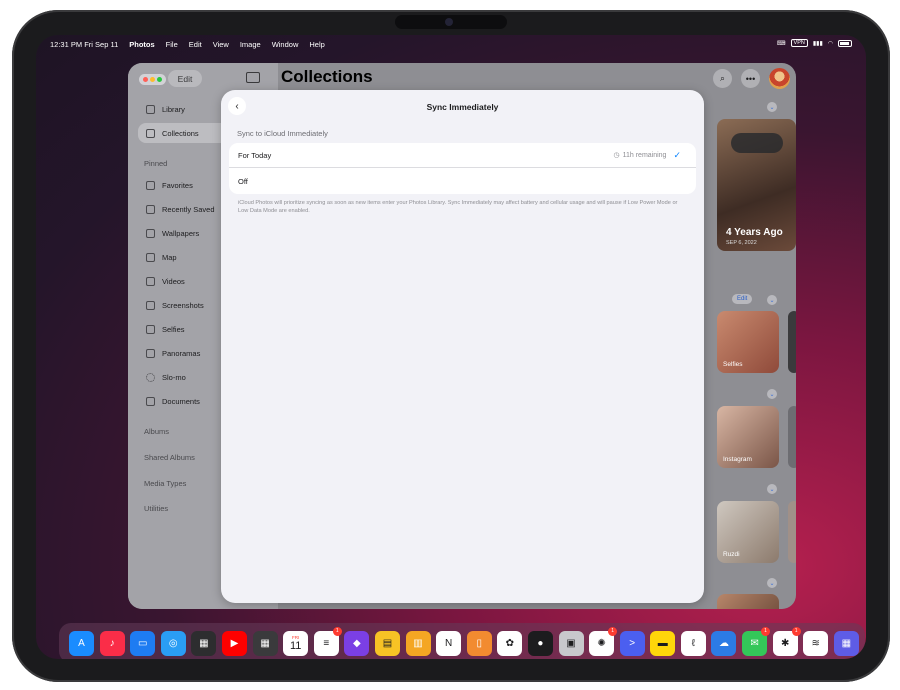 This screenshot has height=690, width=900. I want to click on memory-title: 4 Years Ago, so click(754, 232).